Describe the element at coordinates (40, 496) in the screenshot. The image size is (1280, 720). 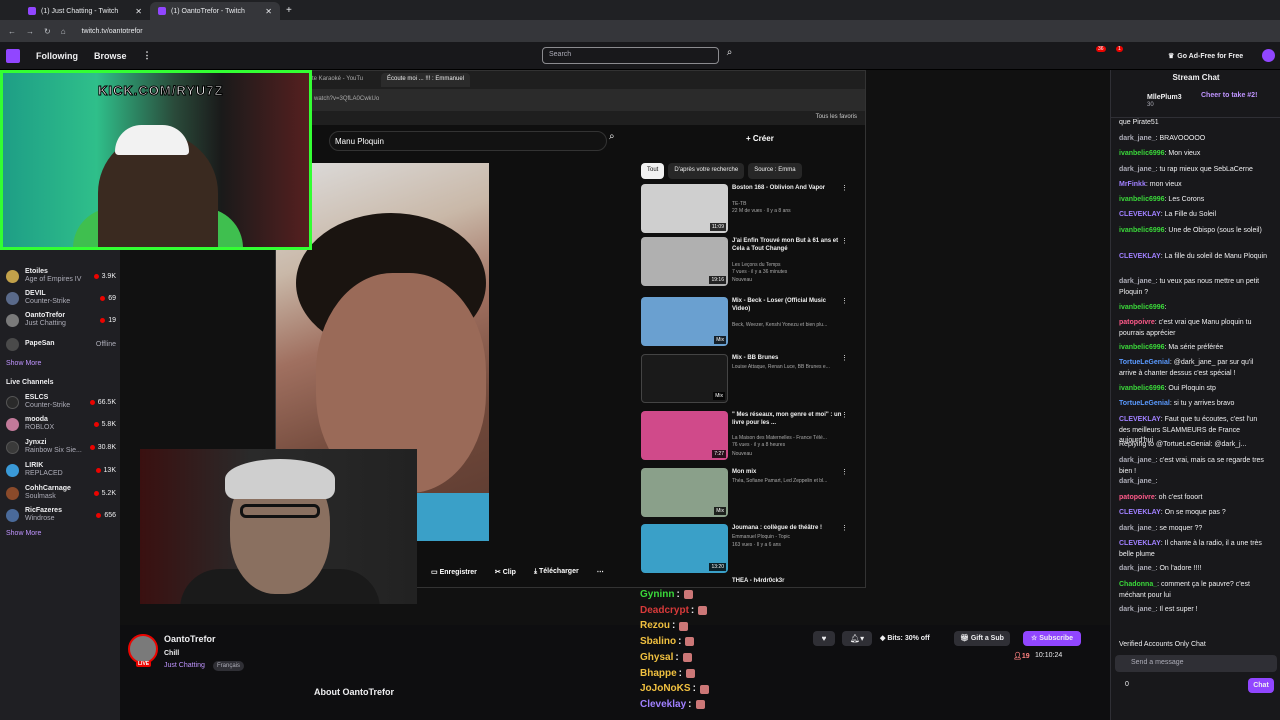
I see `channel-game: Soulmask` at that location.